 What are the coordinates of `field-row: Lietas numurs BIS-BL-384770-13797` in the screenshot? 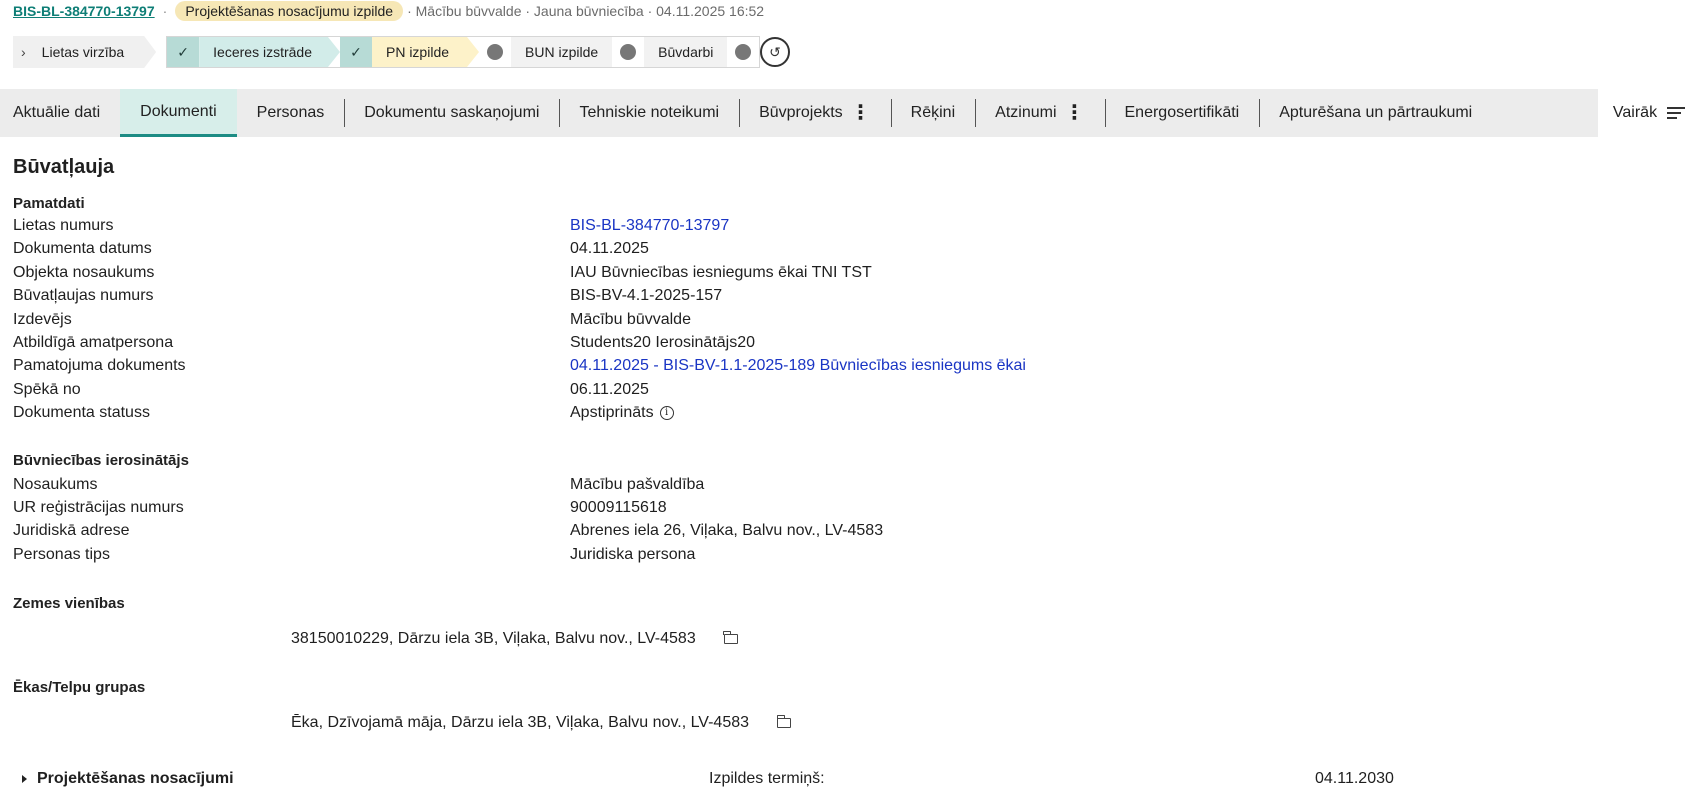 It's located at (856, 225).